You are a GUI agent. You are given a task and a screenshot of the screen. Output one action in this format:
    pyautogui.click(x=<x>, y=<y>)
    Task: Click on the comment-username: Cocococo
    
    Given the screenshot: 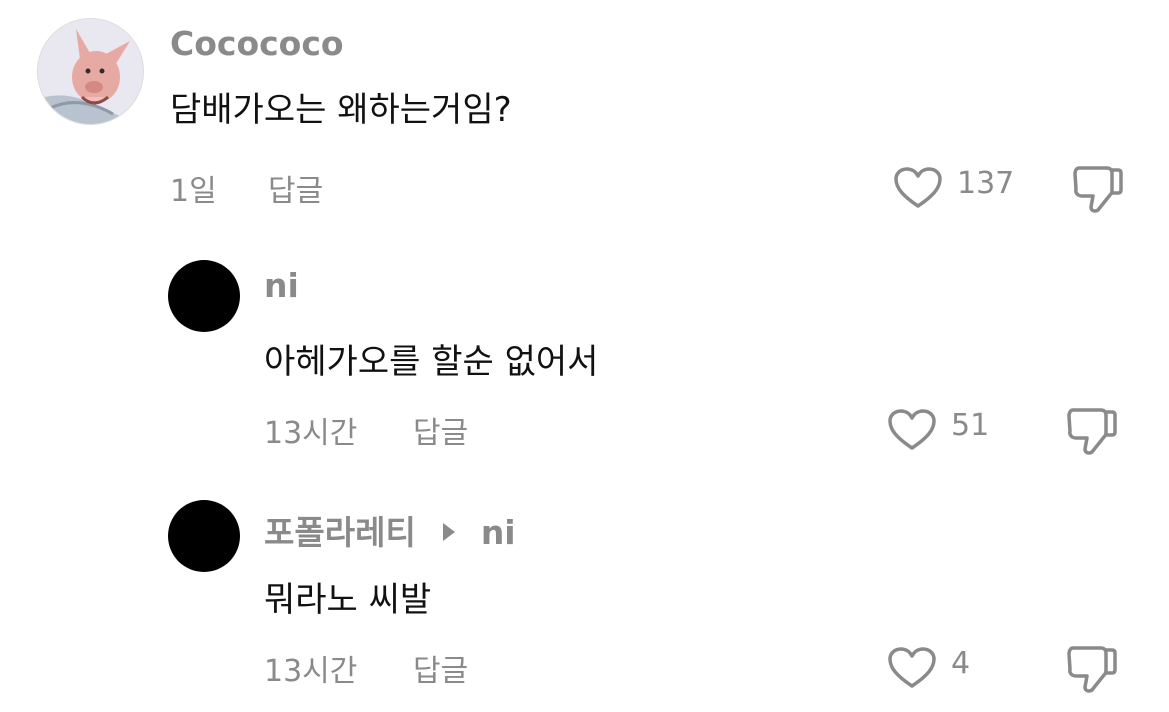 What is the action you would take?
    pyautogui.click(x=257, y=43)
    